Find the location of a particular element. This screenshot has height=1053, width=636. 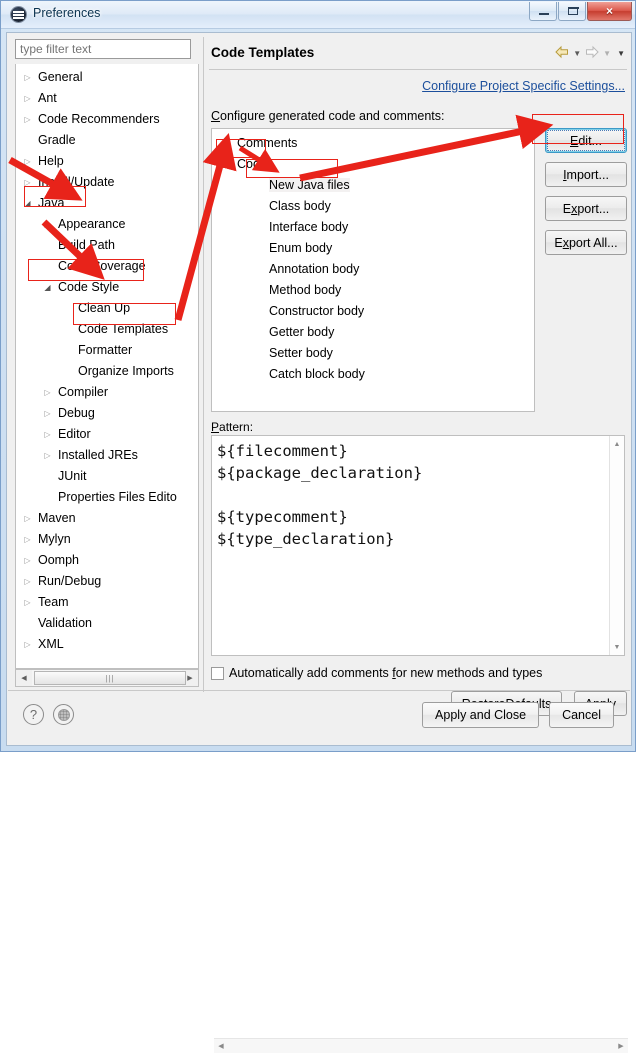

sidebar-item-code-templates: Code Templates is located at coordinates (107, 329).